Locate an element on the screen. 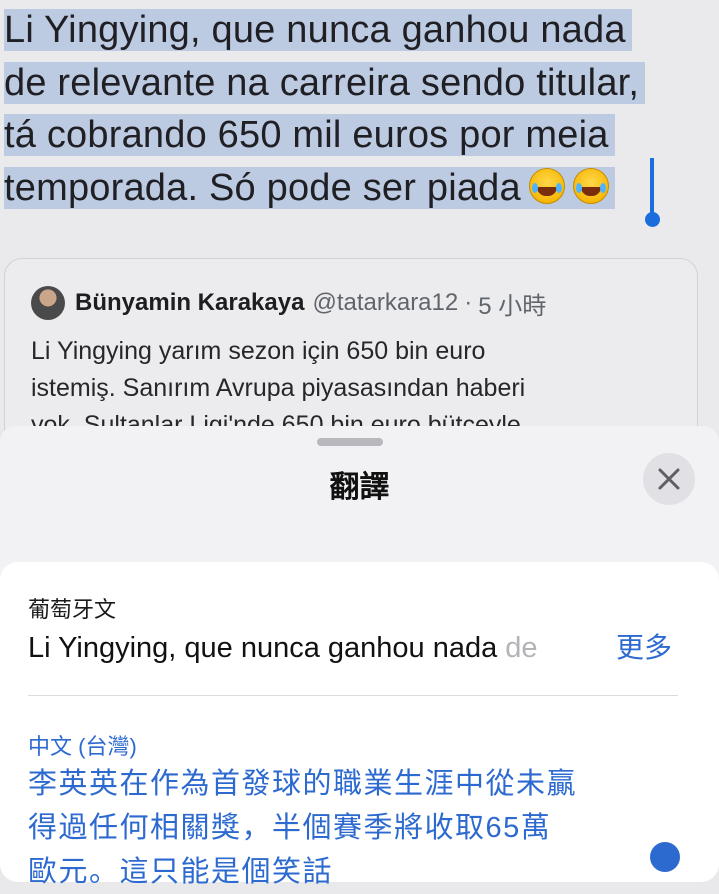 The height and width of the screenshot is (894, 719). selection-handle-knob is located at coordinates (652, 219).